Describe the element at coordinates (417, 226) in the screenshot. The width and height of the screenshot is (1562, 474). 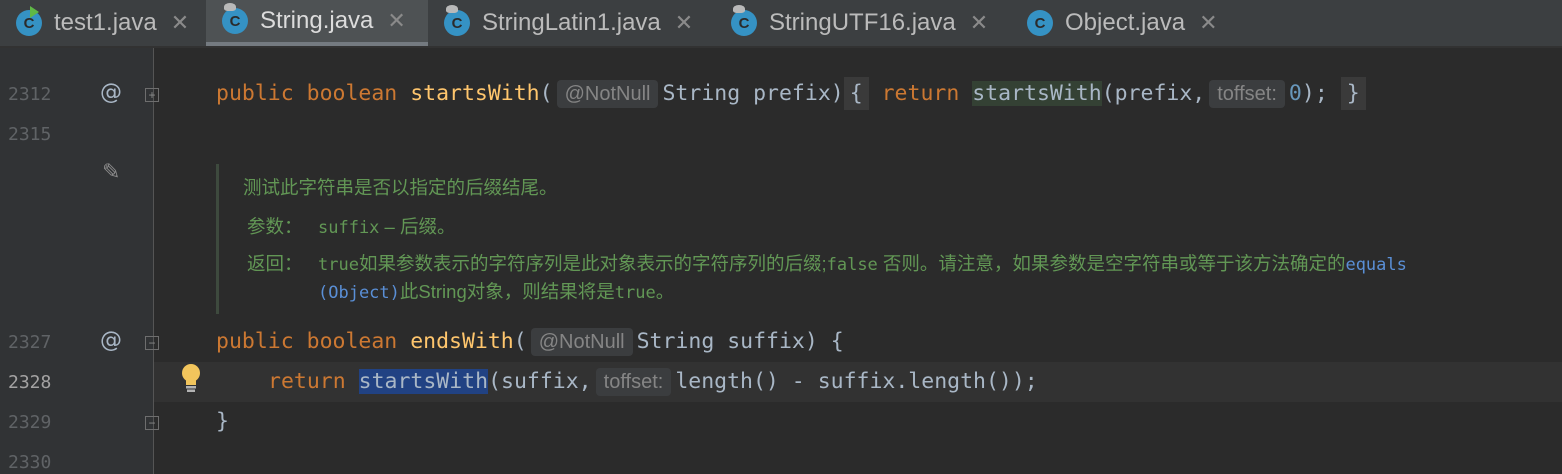
I see `doc-param-desc: – 后缀。` at that location.